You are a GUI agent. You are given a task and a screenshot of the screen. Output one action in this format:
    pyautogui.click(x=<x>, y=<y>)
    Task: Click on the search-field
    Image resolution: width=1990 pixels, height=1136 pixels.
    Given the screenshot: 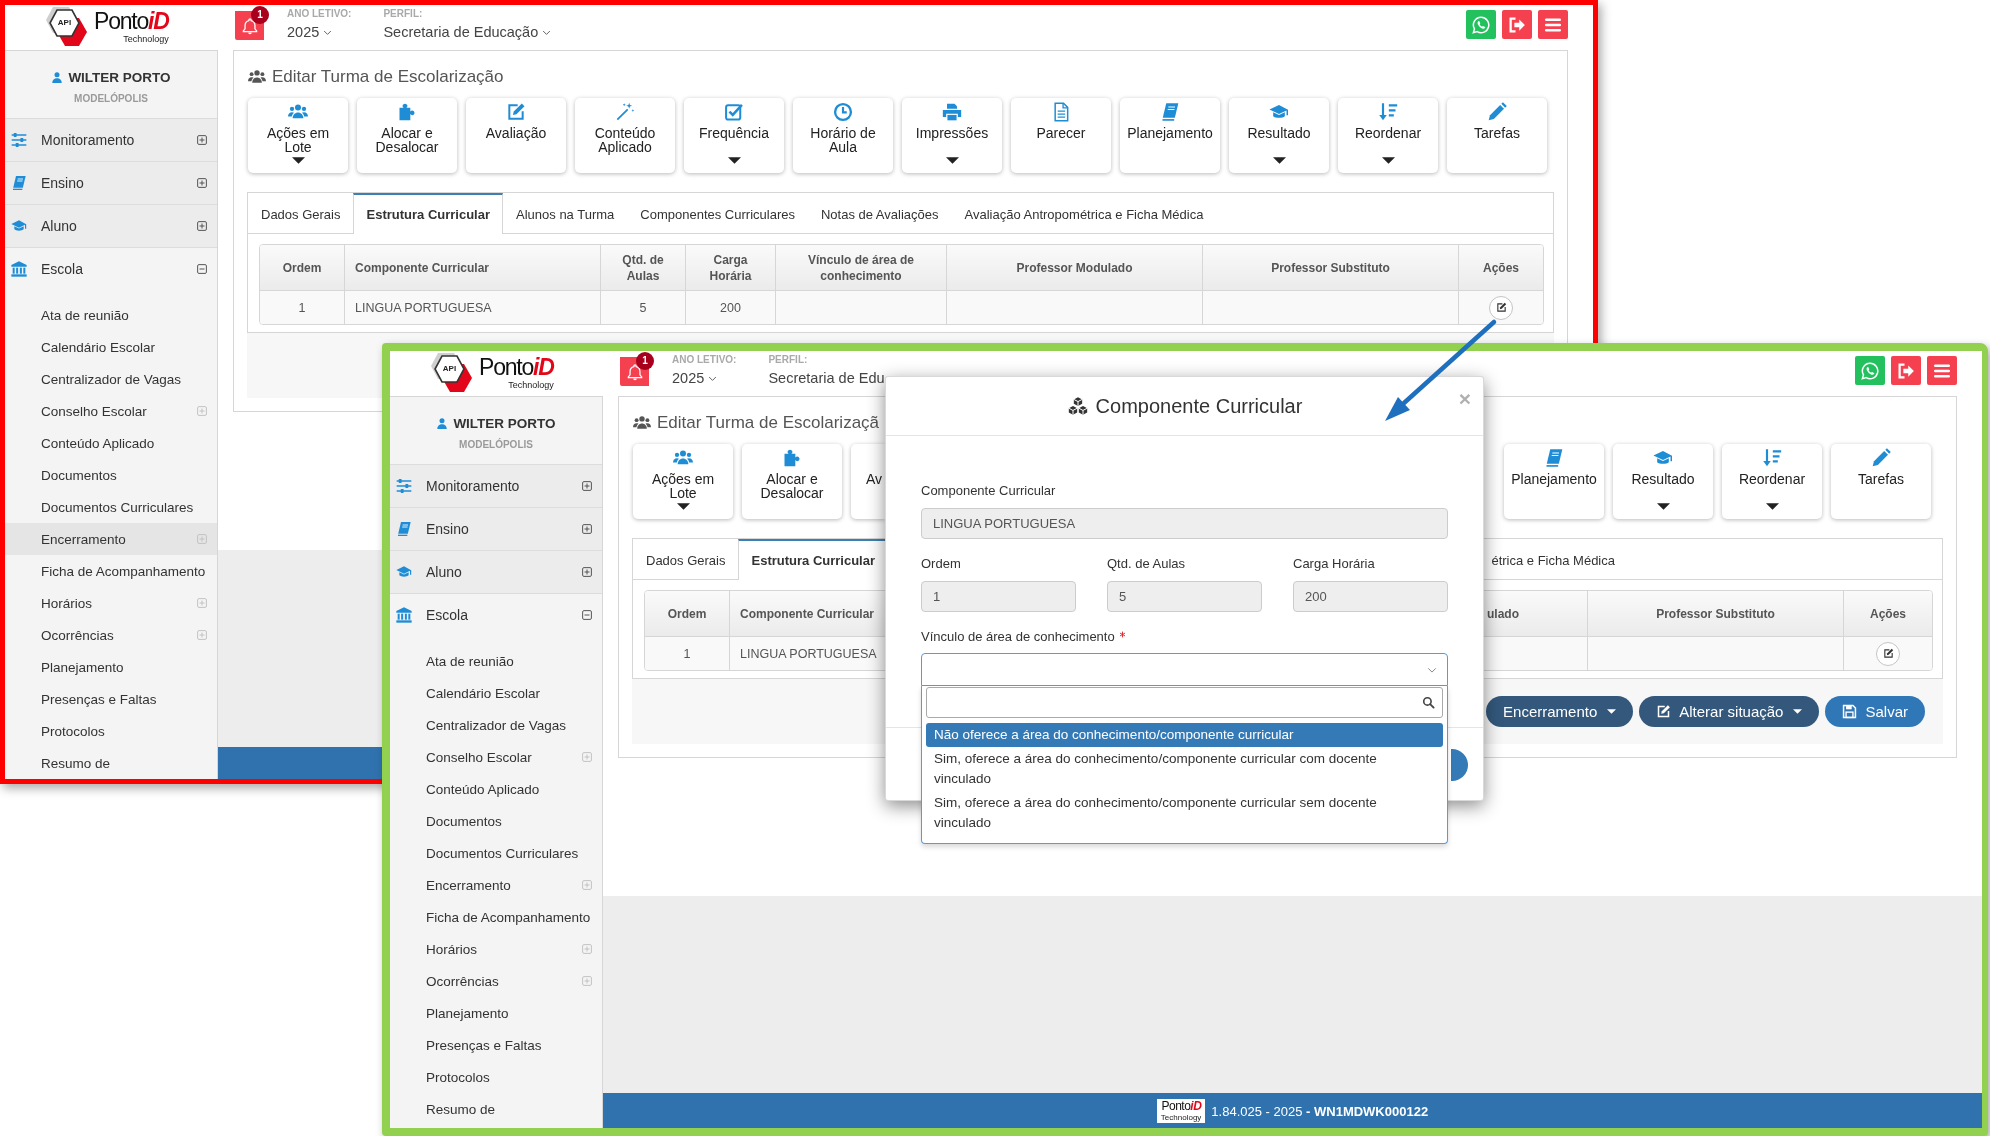 What is the action you would take?
    pyautogui.click(x=1184, y=702)
    